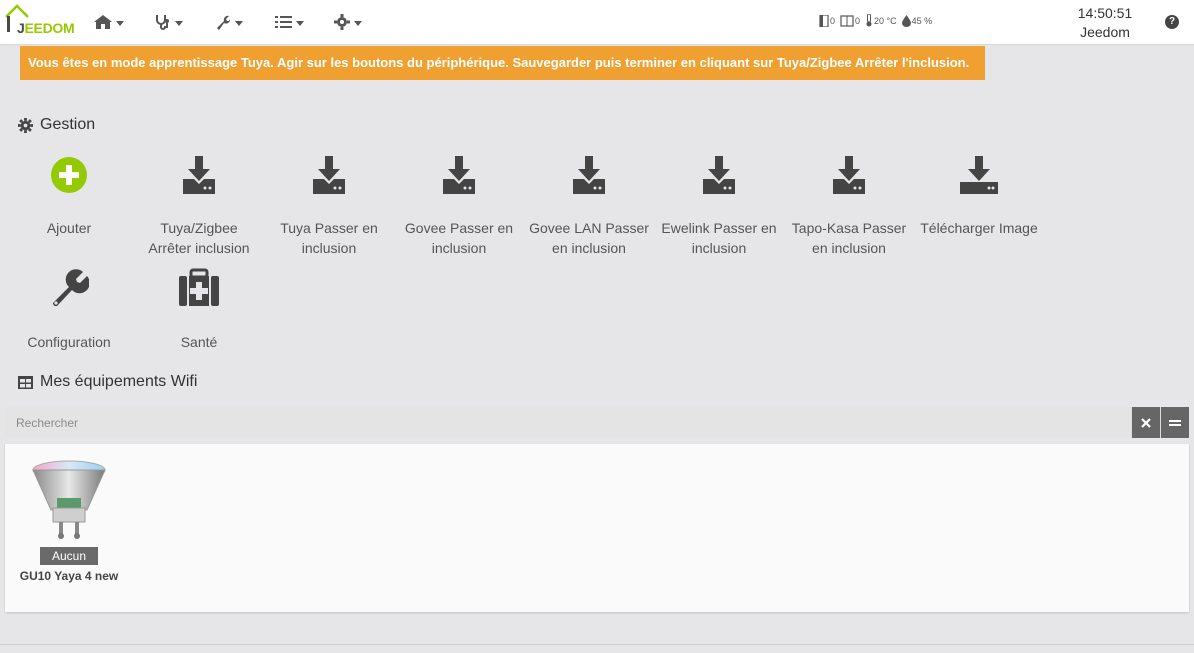  What do you see at coordinates (589, 207) in the screenshot?
I see `govee-lan-inclusion-button: Govee LAN Passer en inclusion` at bounding box center [589, 207].